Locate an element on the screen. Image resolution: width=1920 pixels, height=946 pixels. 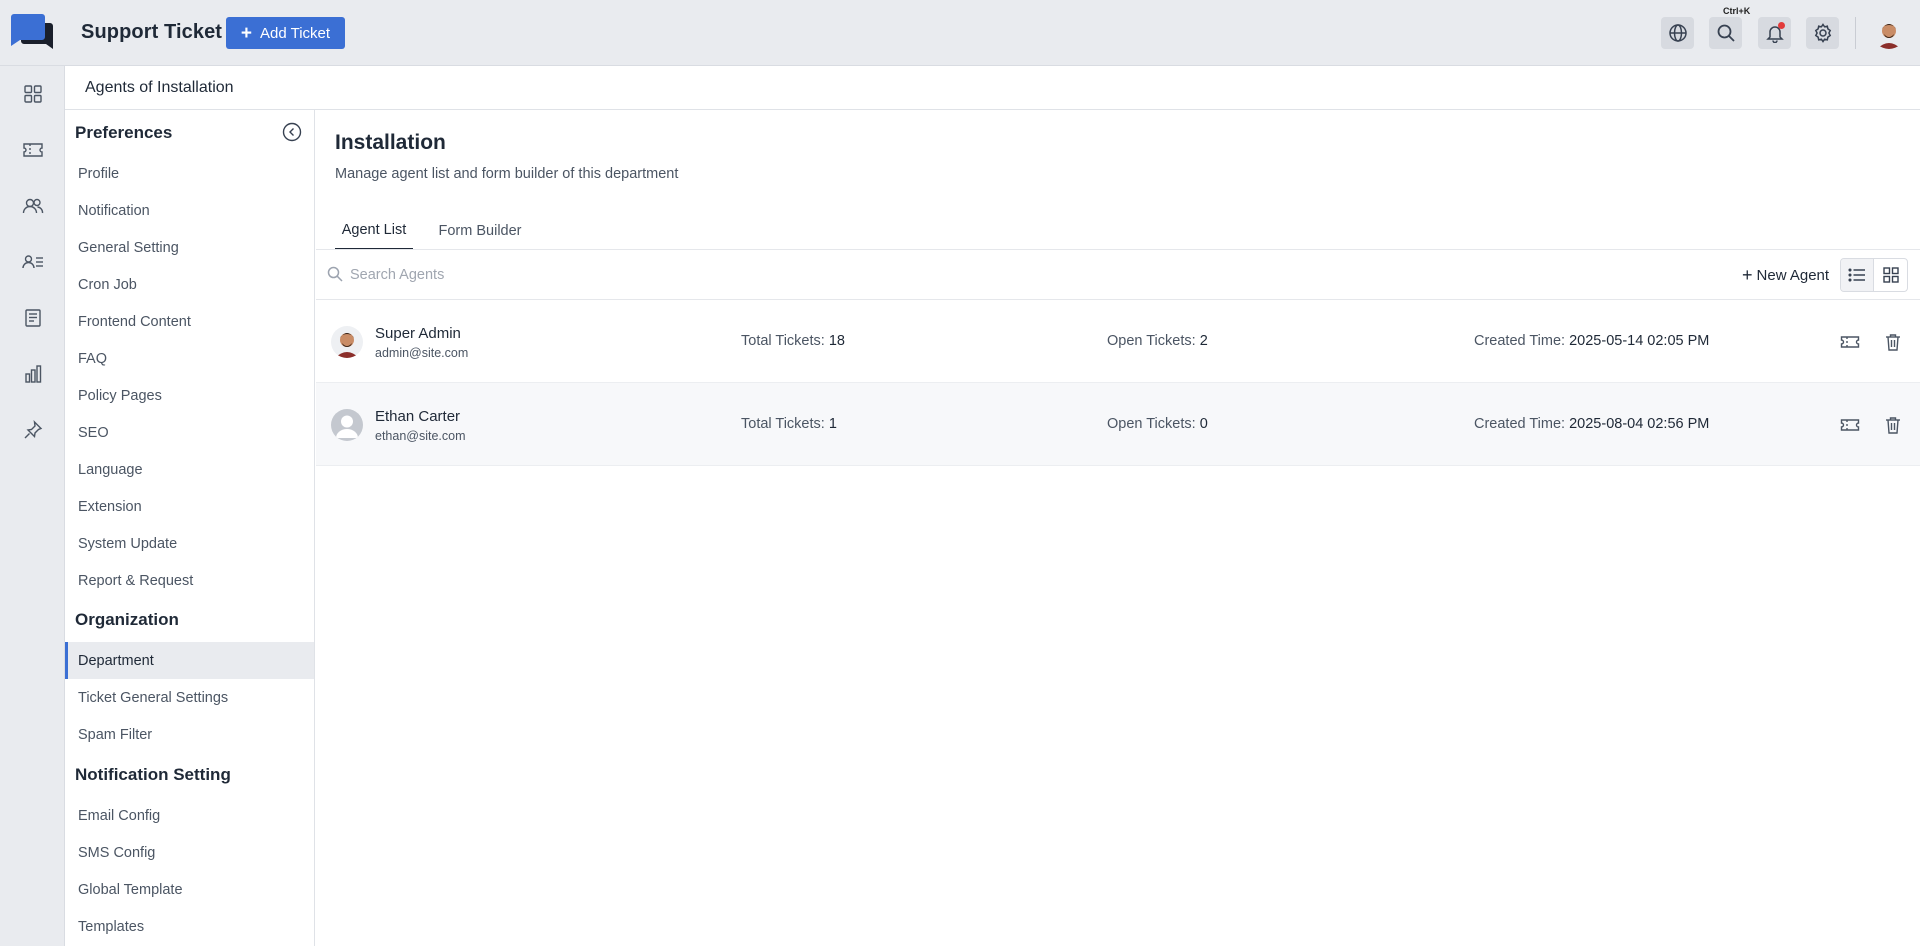
prefs-item-seo: SEO is located at coordinates (189, 432).